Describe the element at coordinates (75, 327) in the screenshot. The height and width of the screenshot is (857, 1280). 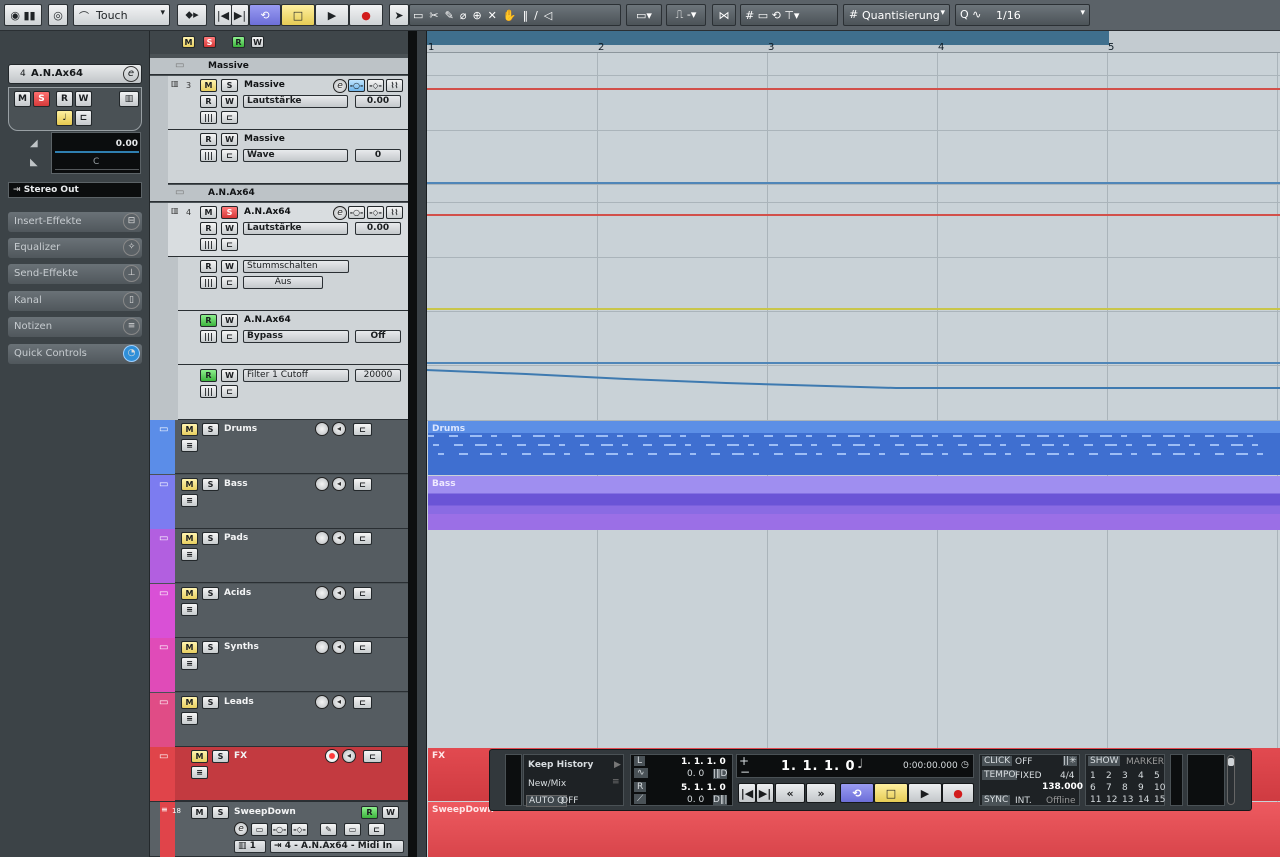
I see `section-notes: Notizen ≡` at that location.